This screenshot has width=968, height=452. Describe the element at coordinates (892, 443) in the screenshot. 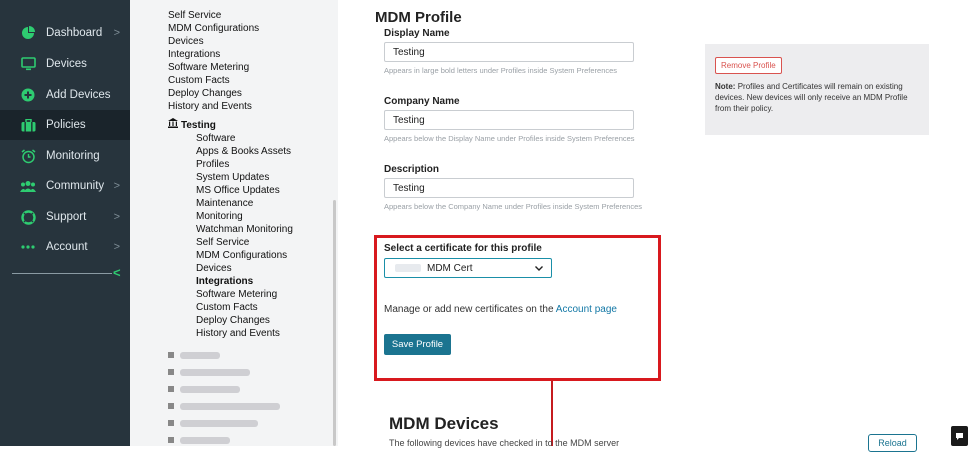

I see `reload-button: Reload` at that location.